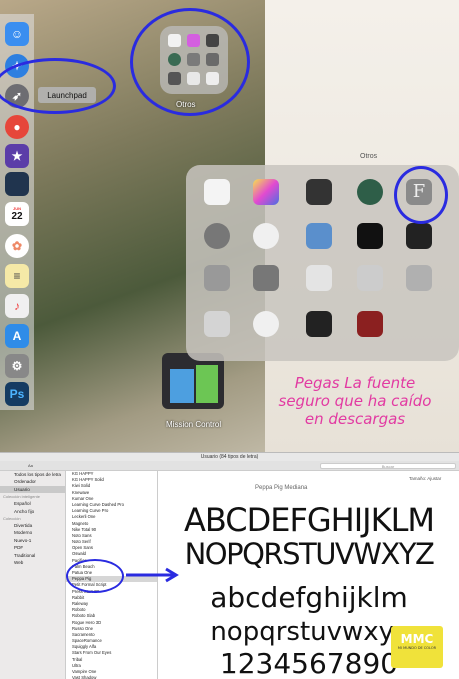 The width and height of the screenshot is (459, 679). What do you see at coordinates (32, 481) in the screenshot?
I see `sidebar-item-computer: Ordenador` at bounding box center [32, 481].